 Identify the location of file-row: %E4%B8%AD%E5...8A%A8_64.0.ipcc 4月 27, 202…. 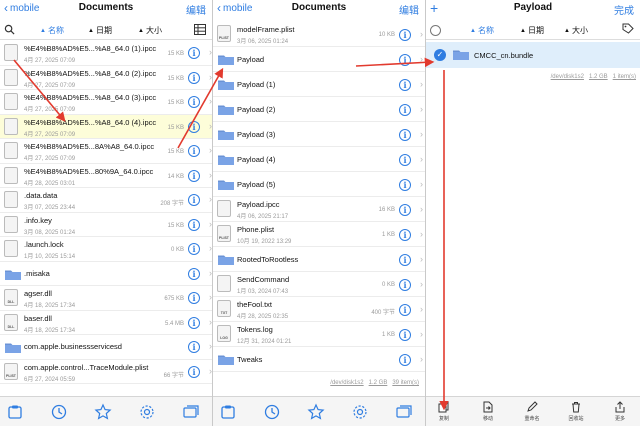
(106, 151).